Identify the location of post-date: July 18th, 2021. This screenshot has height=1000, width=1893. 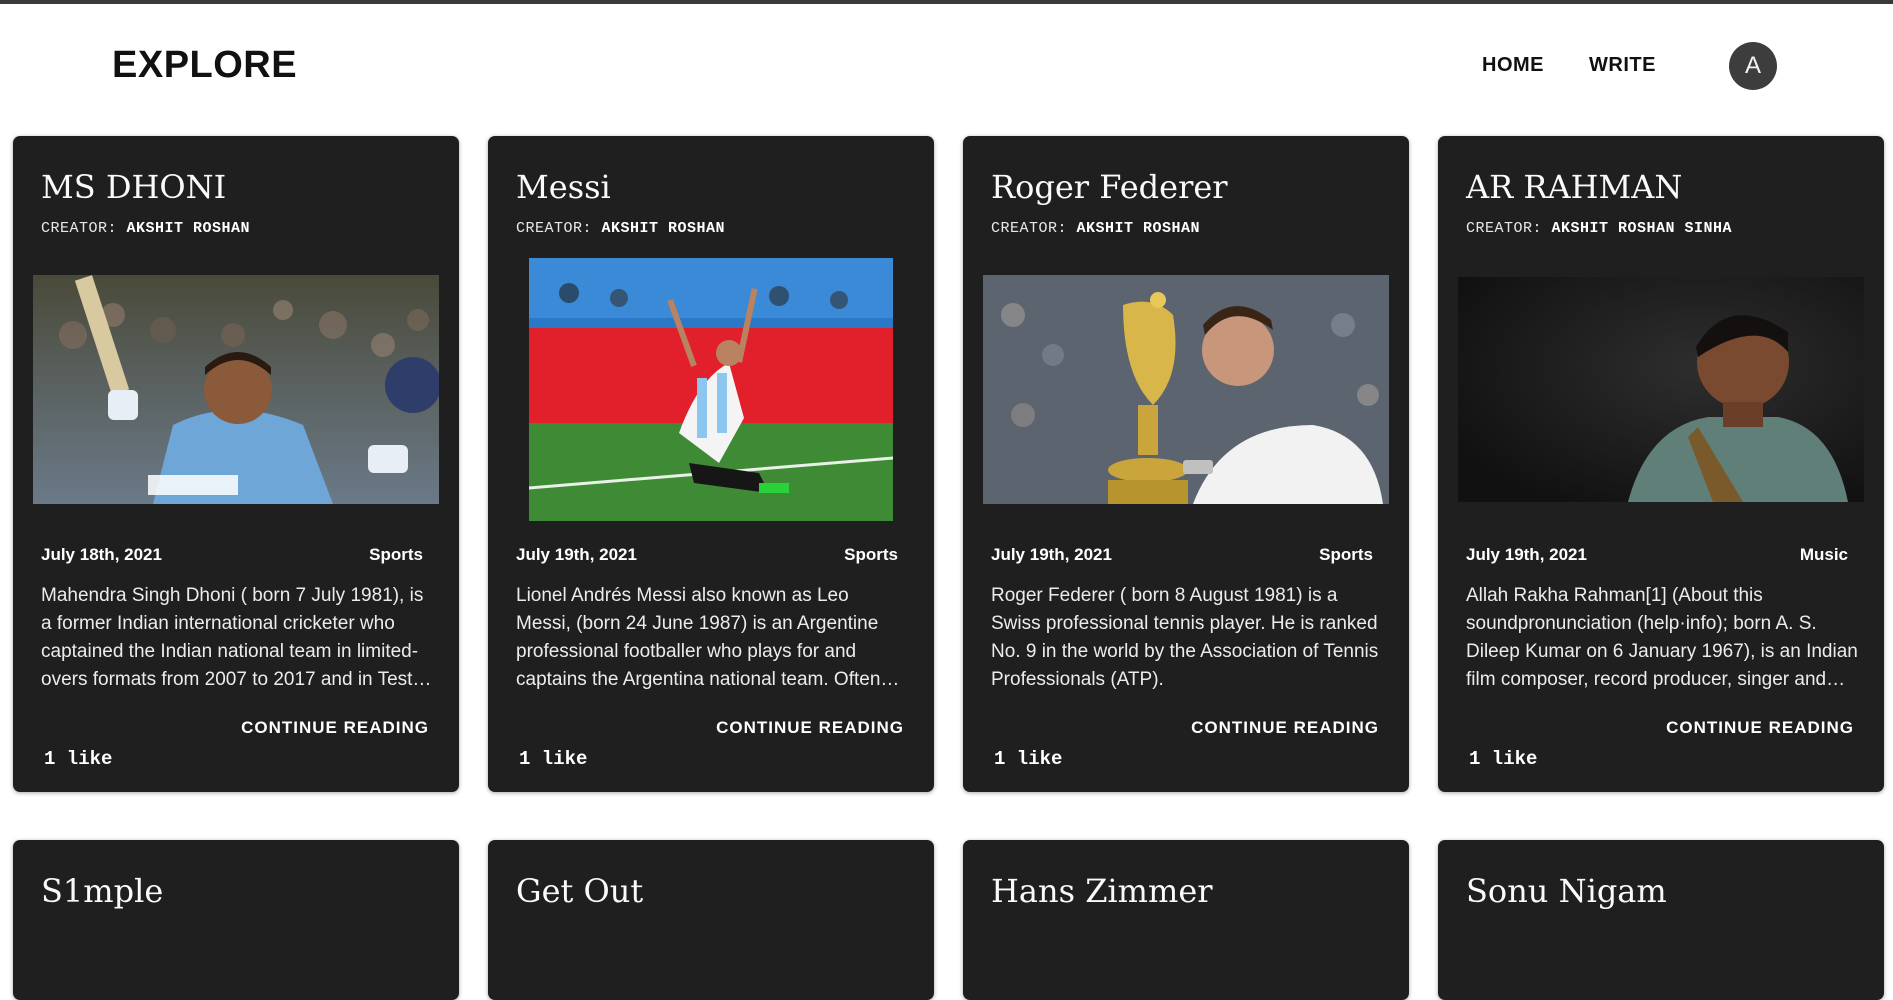
(101, 554).